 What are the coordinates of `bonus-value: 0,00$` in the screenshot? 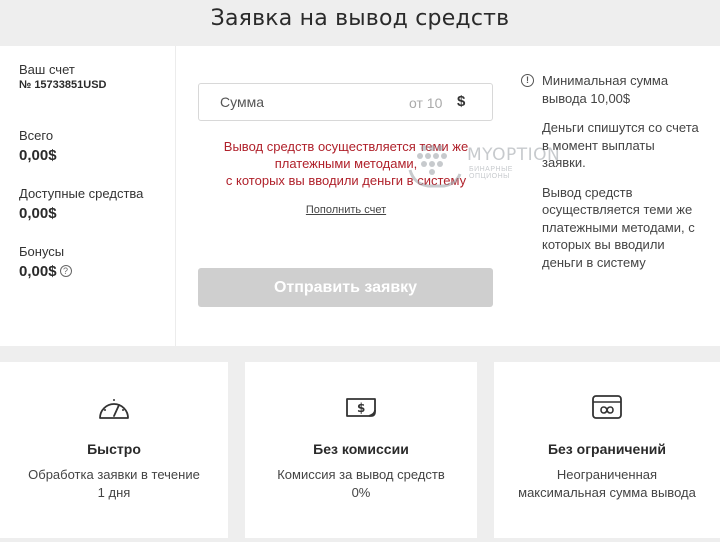 It's located at (38, 271).